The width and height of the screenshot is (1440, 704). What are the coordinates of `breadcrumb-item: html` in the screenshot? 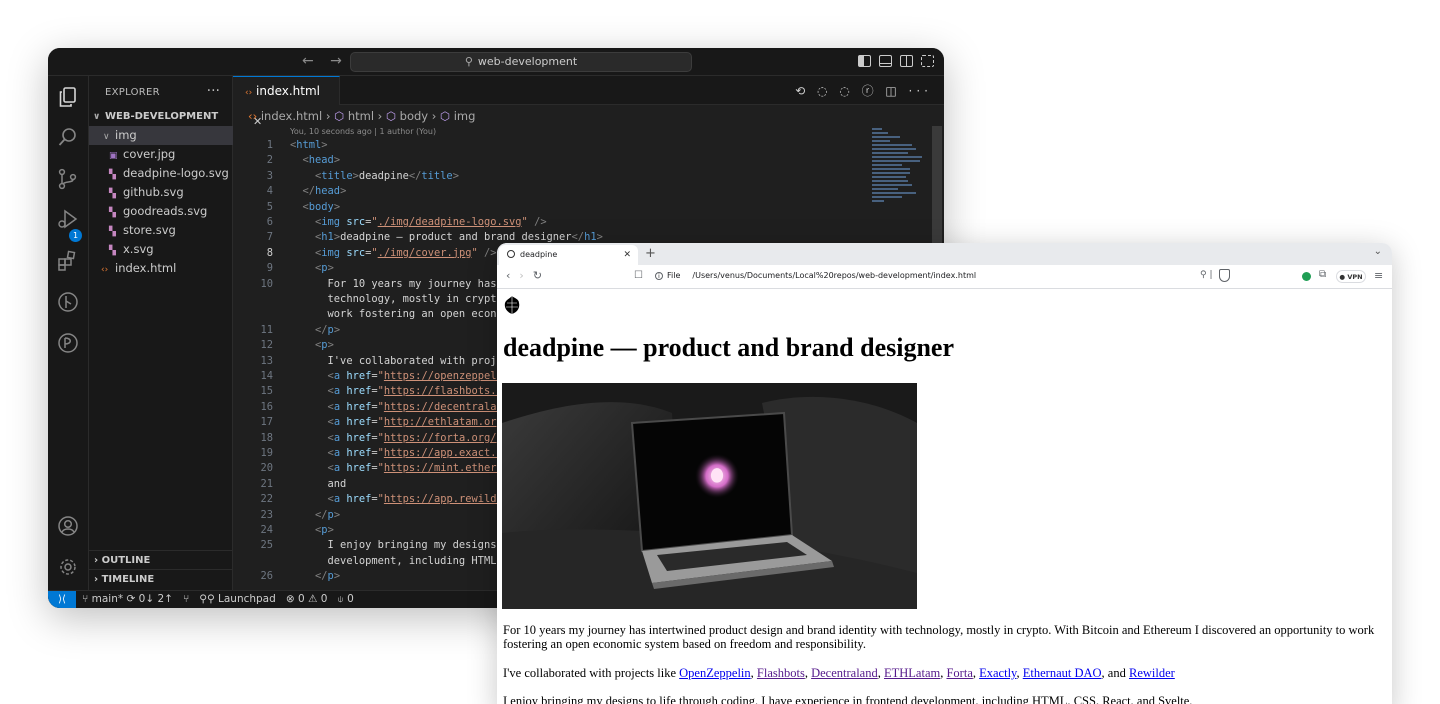 It's located at (361, 116).